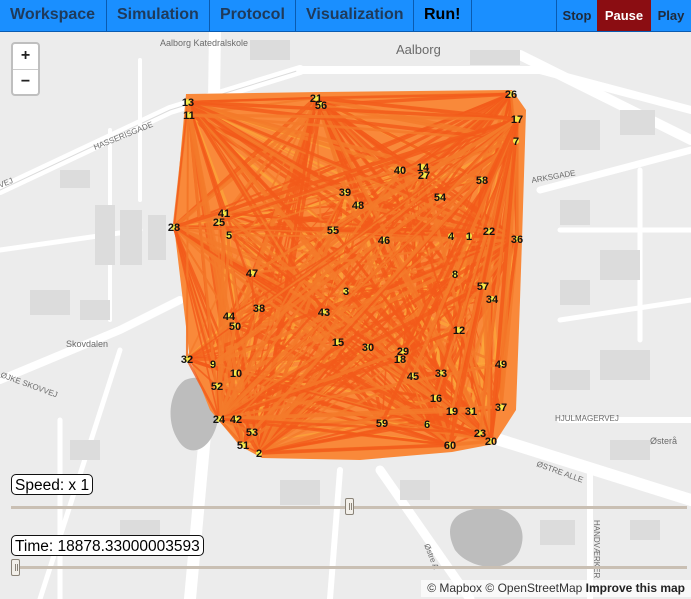  Describe the element at coordinates (436, 399) in the screenshot. I see `node-16-label: 16` at that location.